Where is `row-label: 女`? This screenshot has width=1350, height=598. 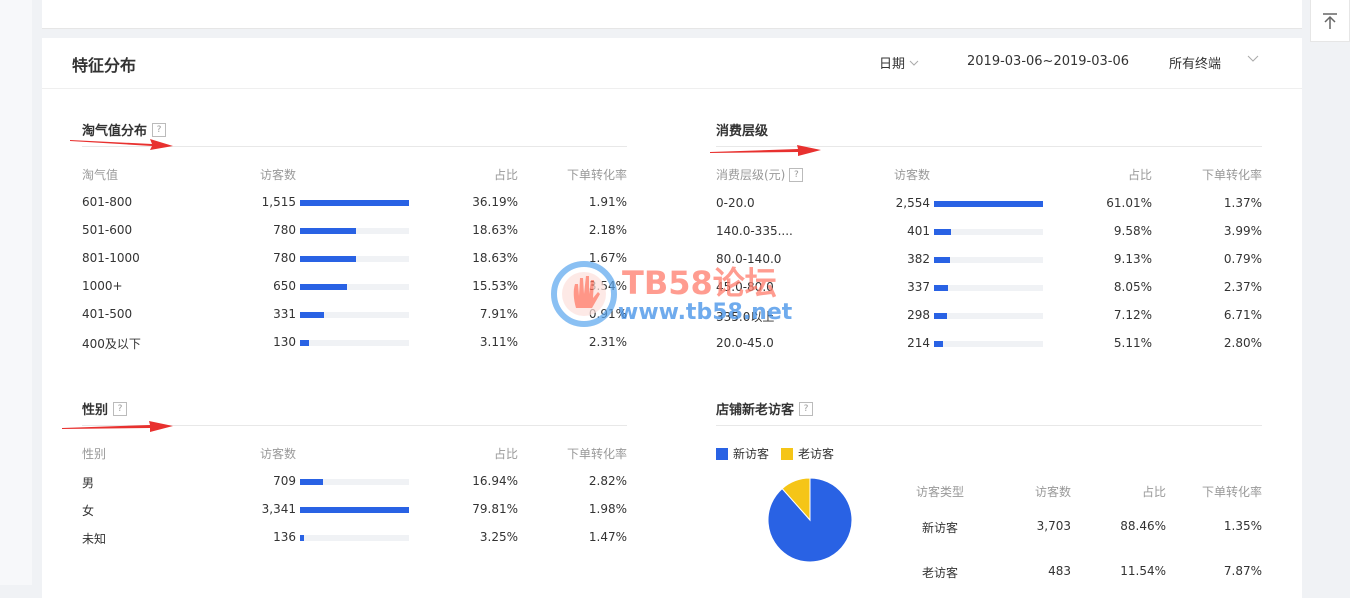
row-label: 女 is located at coordinates (88, 511).